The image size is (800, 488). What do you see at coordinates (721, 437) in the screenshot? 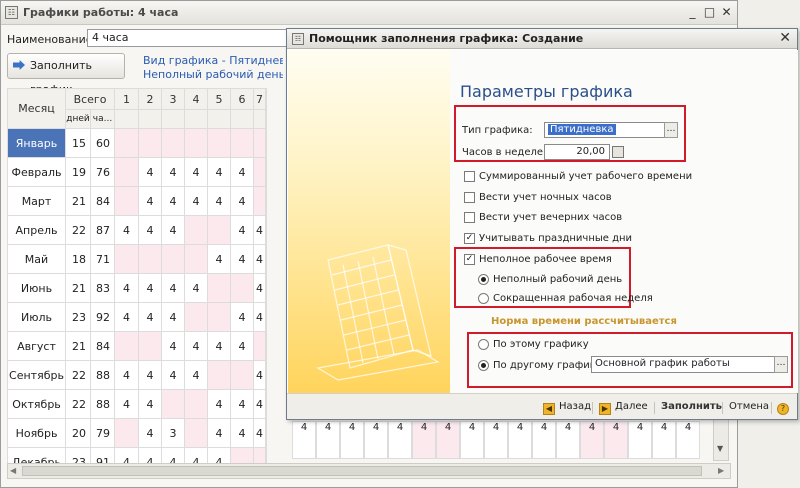
I see `vertical-scrollbar: ▼` at bounding box center [721, 437].